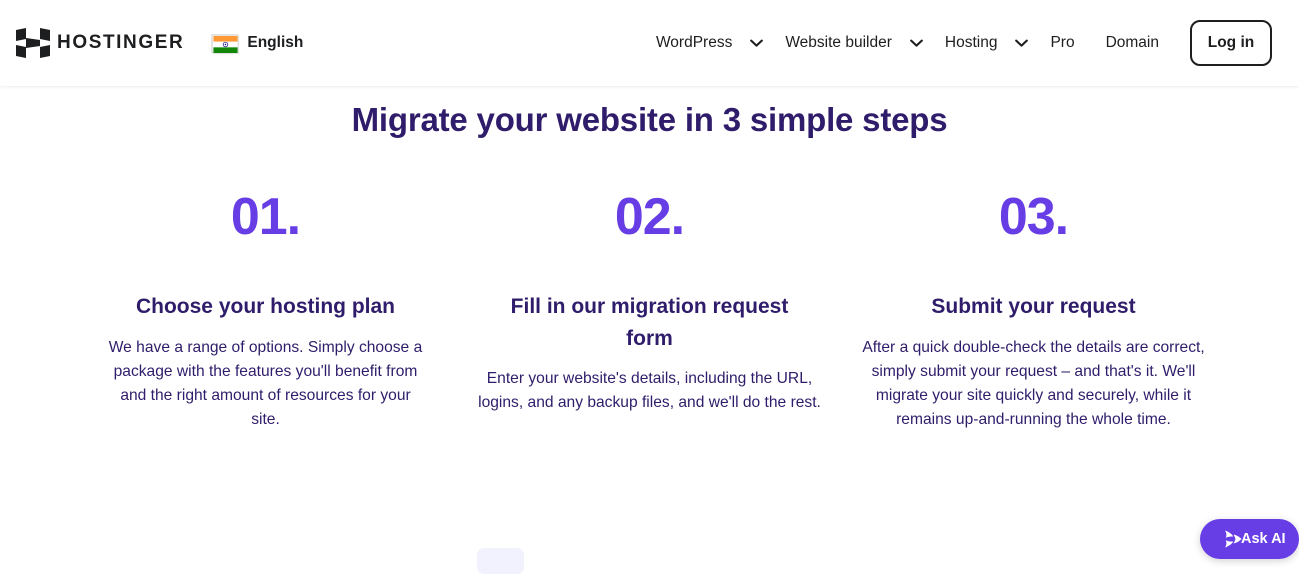  Describe the element at coordinates (649, 119) in the screenshot. I see `page-title: Migrate your website in 3 simple steps` at that location.